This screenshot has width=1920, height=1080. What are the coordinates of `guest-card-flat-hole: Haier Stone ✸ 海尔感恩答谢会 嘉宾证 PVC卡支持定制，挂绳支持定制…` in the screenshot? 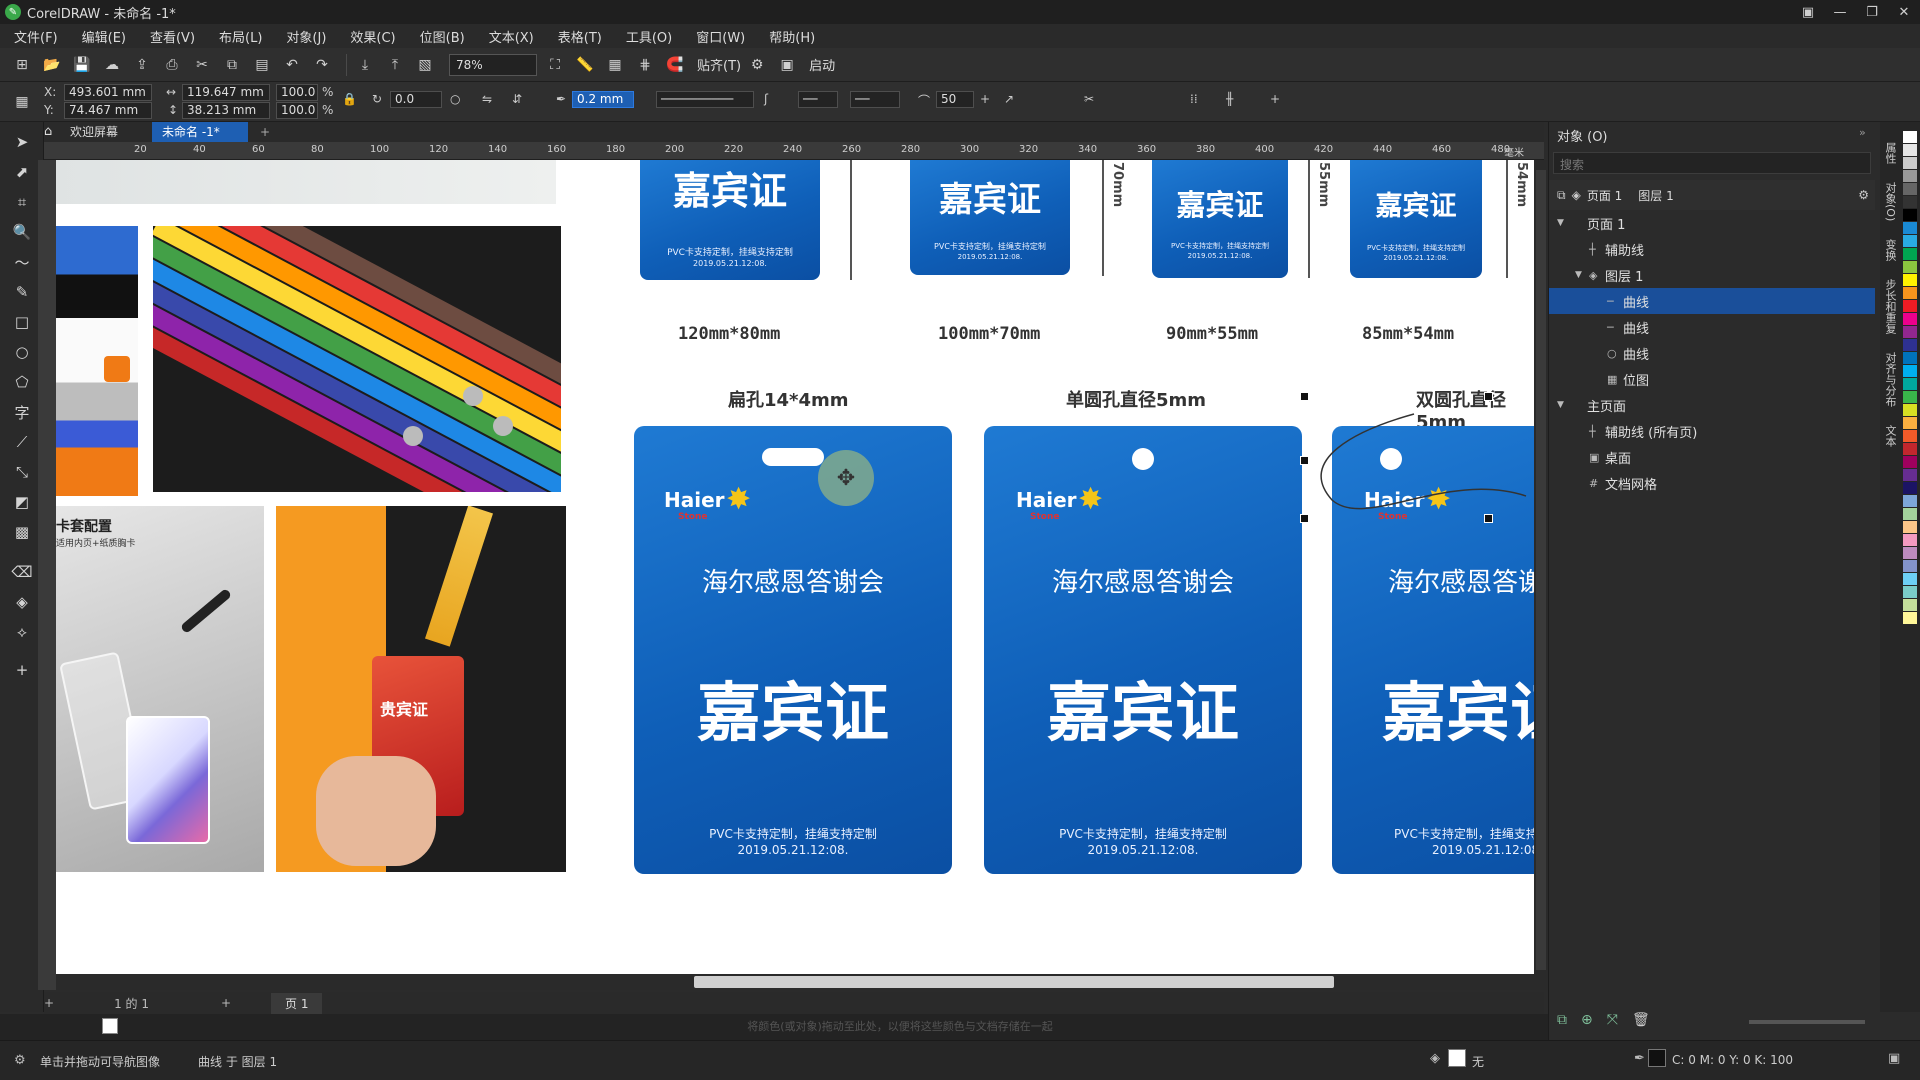 It's located at (793, 650).